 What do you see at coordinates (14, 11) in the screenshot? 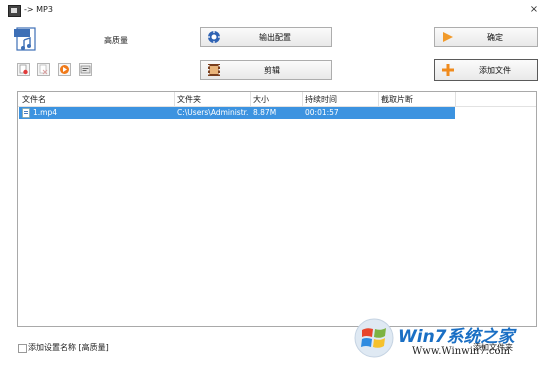
I see `app-icon` at bounding box center [14, 11].